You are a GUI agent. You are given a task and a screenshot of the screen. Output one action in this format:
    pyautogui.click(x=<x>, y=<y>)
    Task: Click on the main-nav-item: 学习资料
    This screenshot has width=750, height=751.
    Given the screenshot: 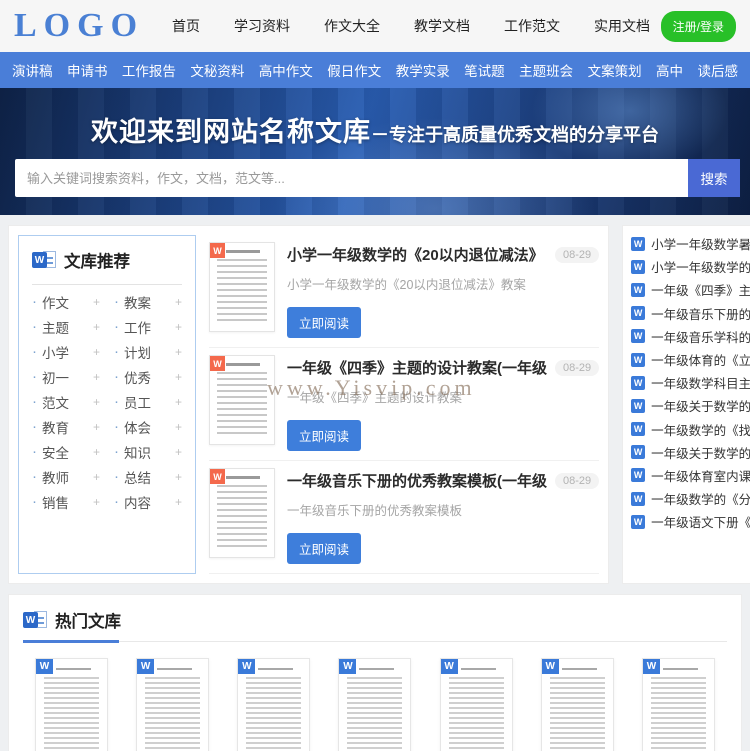 What is the action you would take?
    pyautogui.click(x=262, y=26)
    